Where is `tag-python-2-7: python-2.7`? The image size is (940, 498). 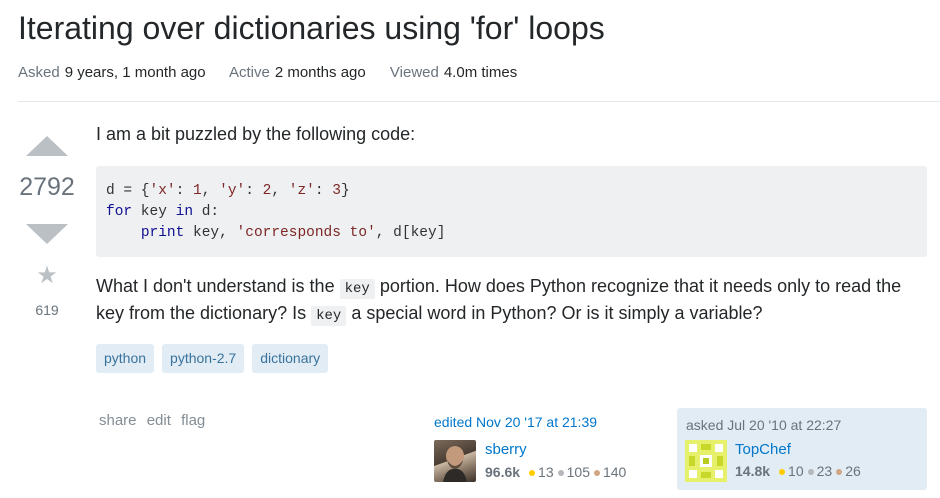
tag-python-2-7: python-2.7 is located at coordinates (203, 358).